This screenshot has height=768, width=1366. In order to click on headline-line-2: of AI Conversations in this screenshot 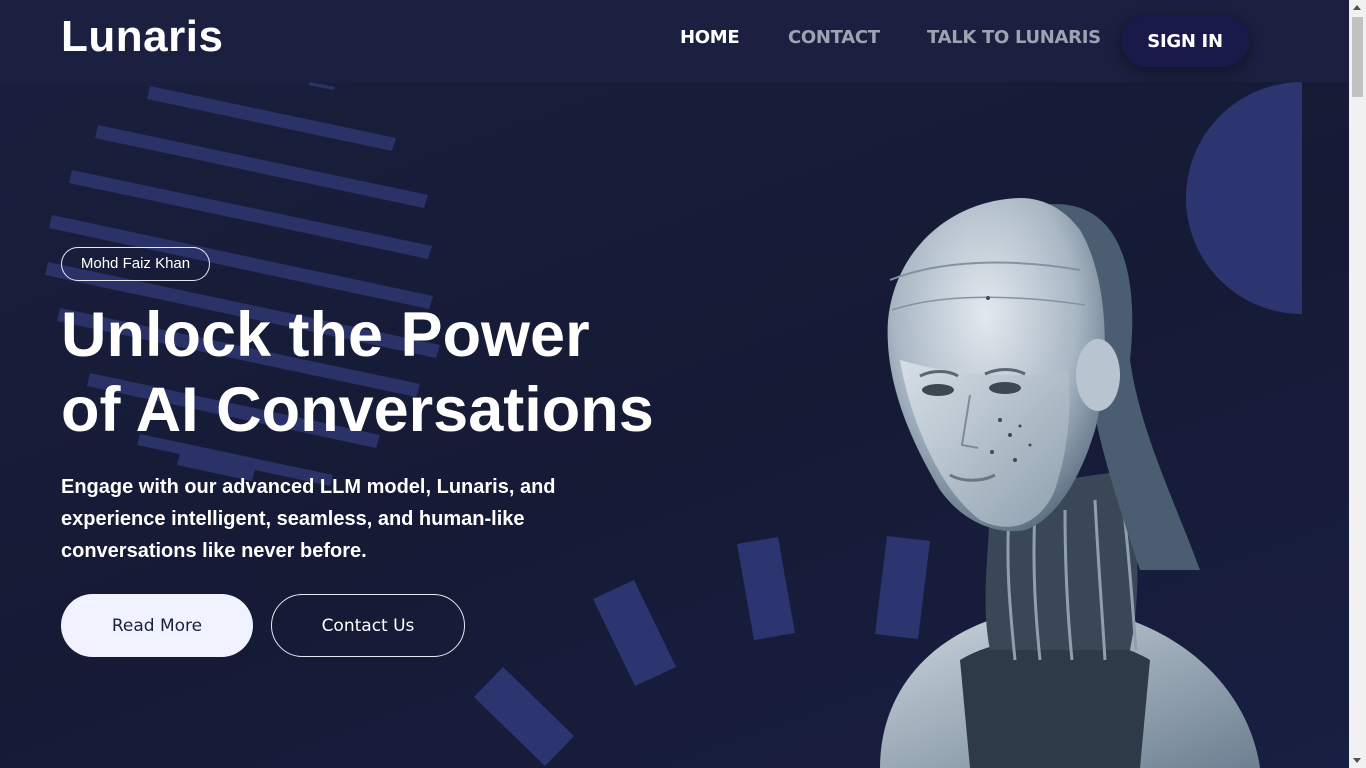, I will do `click(357, 410)`.